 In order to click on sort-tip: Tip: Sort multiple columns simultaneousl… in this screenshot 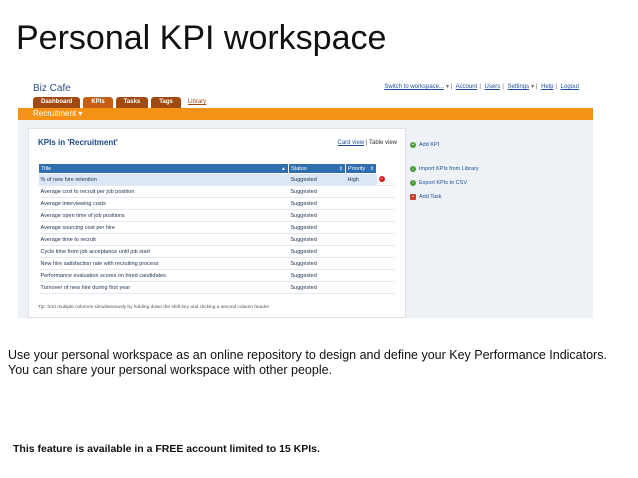, I will do `click(154, 307)`.